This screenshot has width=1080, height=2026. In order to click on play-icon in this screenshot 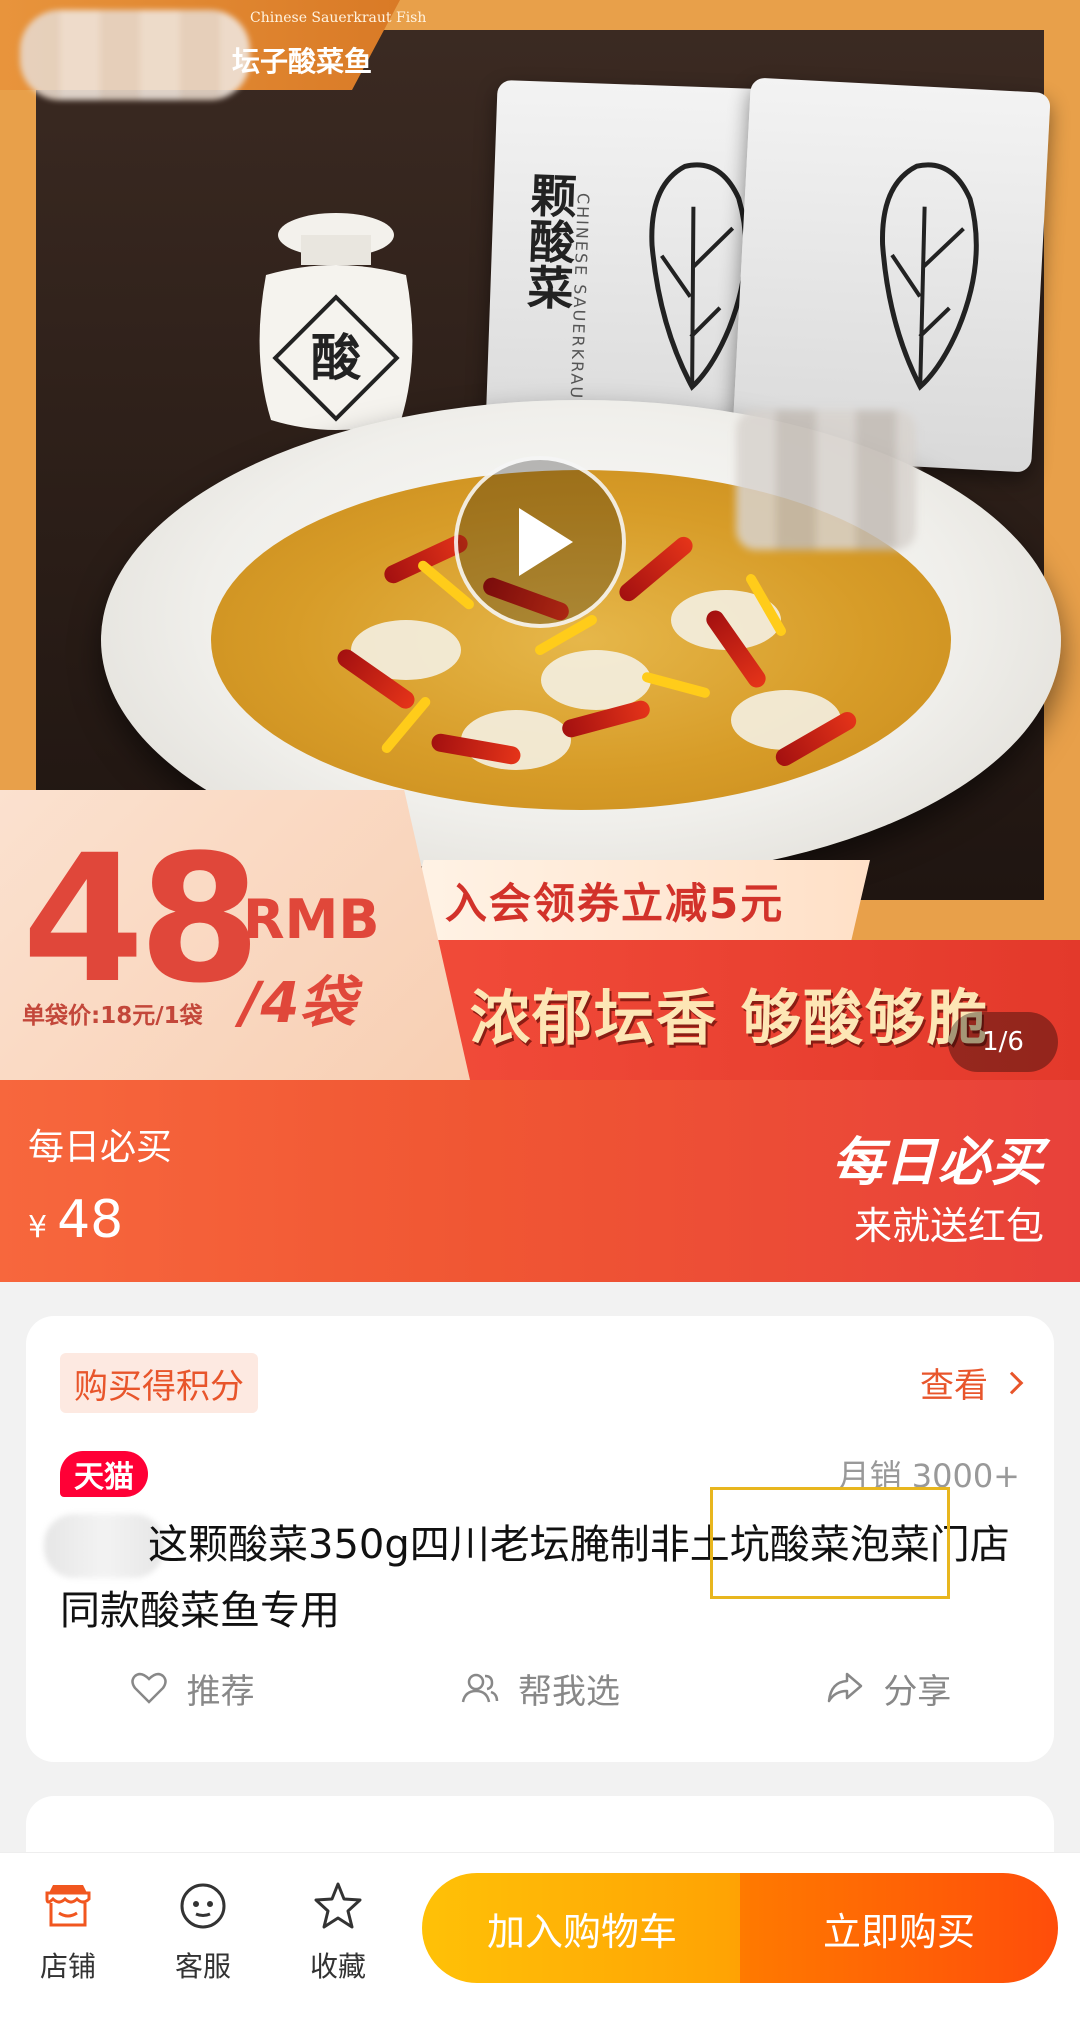, I will do `click(546, 542)`.